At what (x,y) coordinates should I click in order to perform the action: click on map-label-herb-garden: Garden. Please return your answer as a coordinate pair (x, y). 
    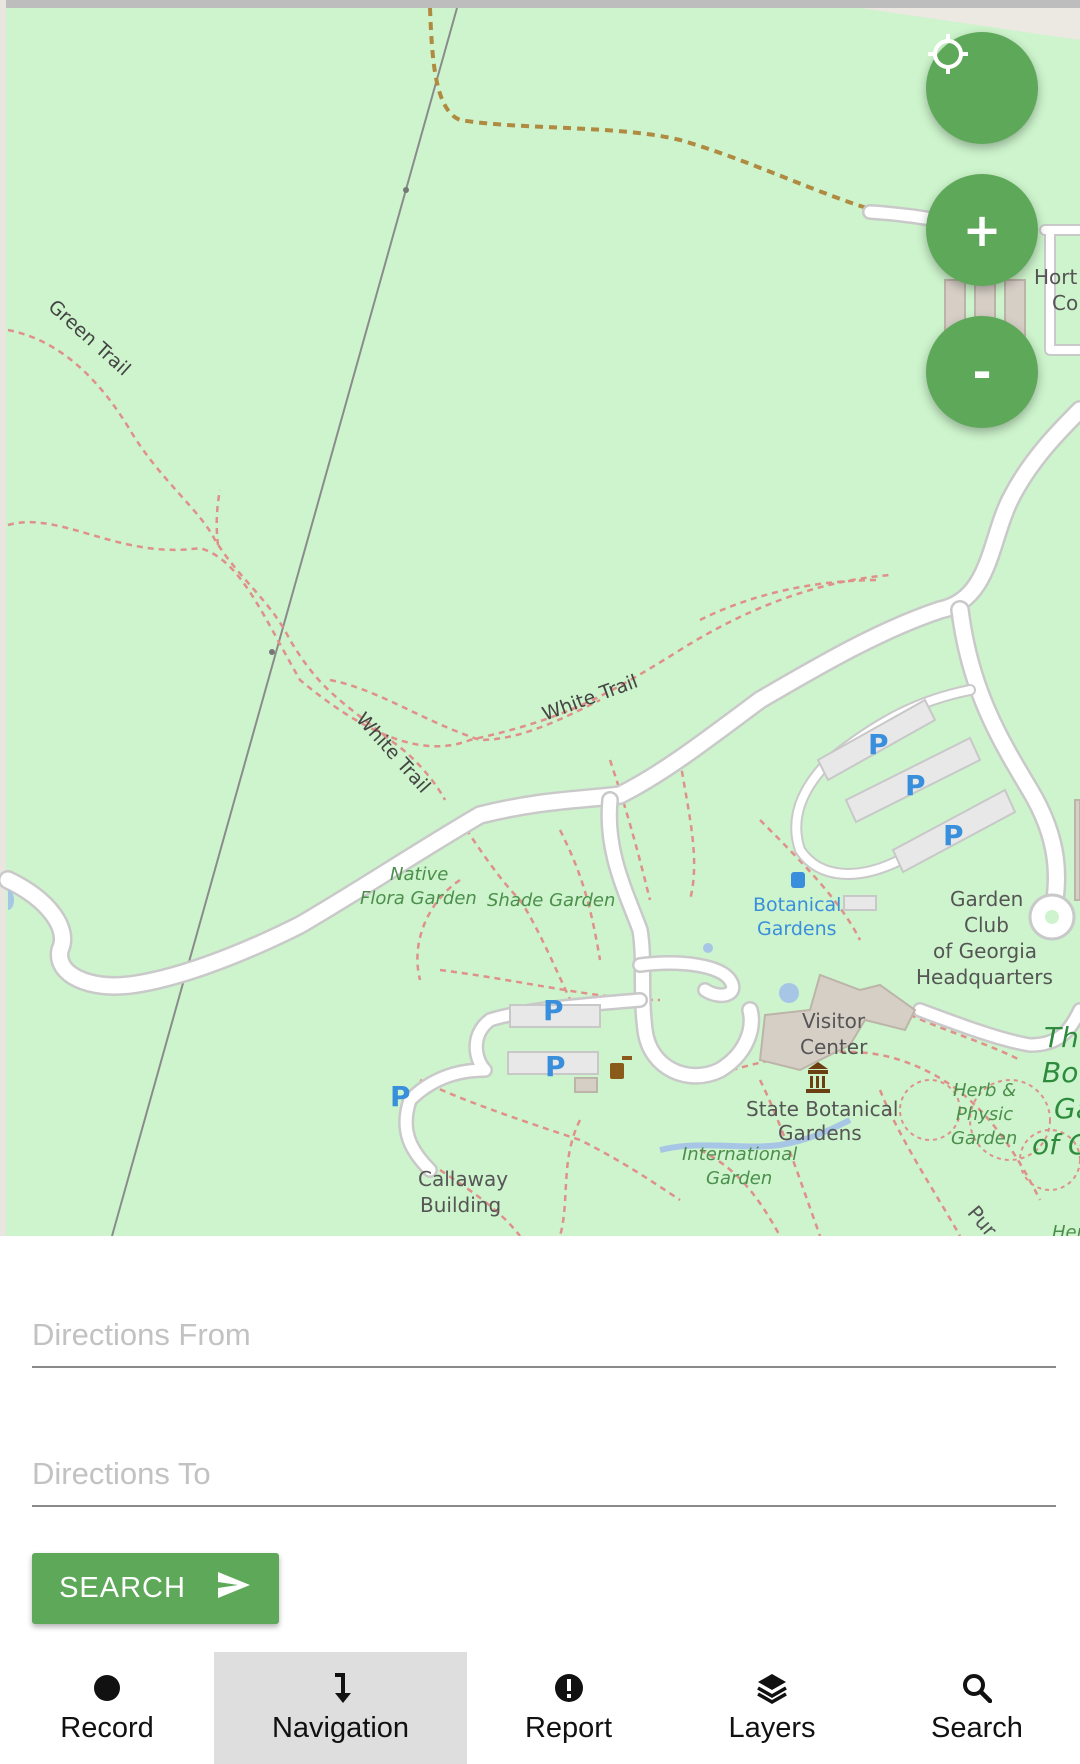
    Looking at the image, I should click on (984, 1138).